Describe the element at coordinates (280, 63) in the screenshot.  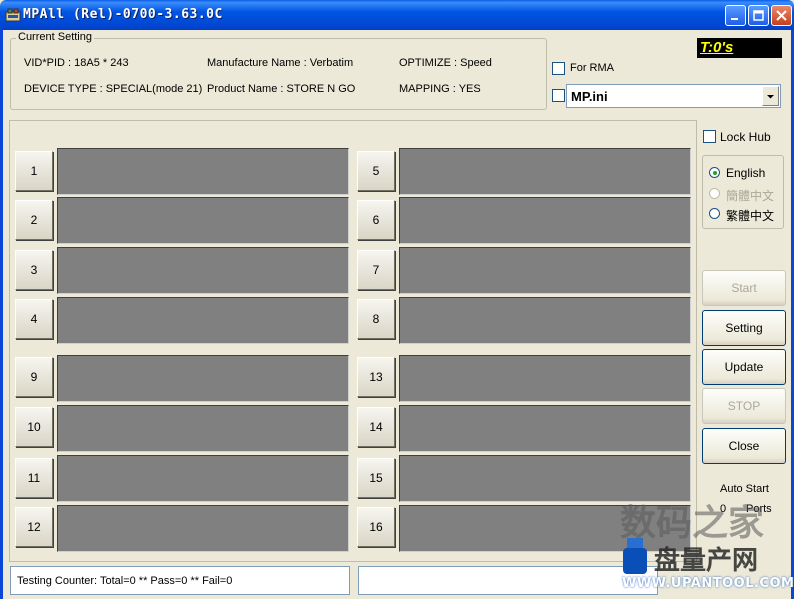
I see `manufacture-info: Manufacture Name : Verbatim` at that location.